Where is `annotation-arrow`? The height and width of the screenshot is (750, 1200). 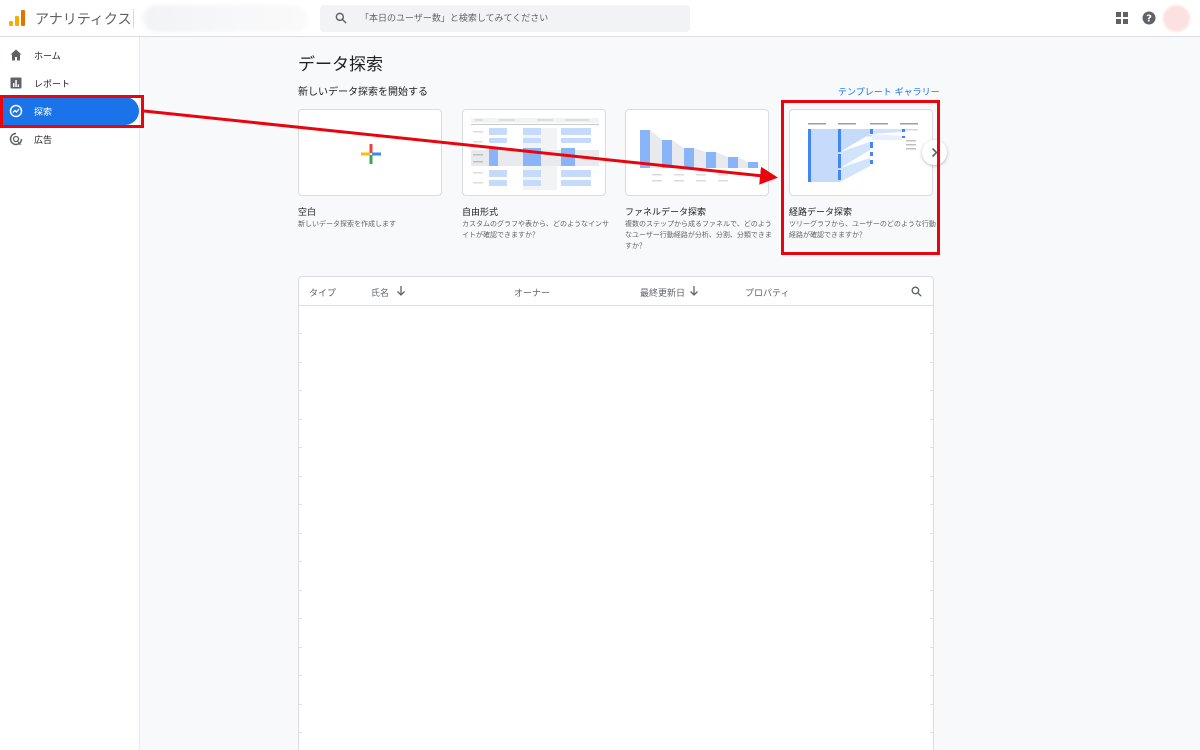 annotation-arrow is located at coordinates (460, 147).